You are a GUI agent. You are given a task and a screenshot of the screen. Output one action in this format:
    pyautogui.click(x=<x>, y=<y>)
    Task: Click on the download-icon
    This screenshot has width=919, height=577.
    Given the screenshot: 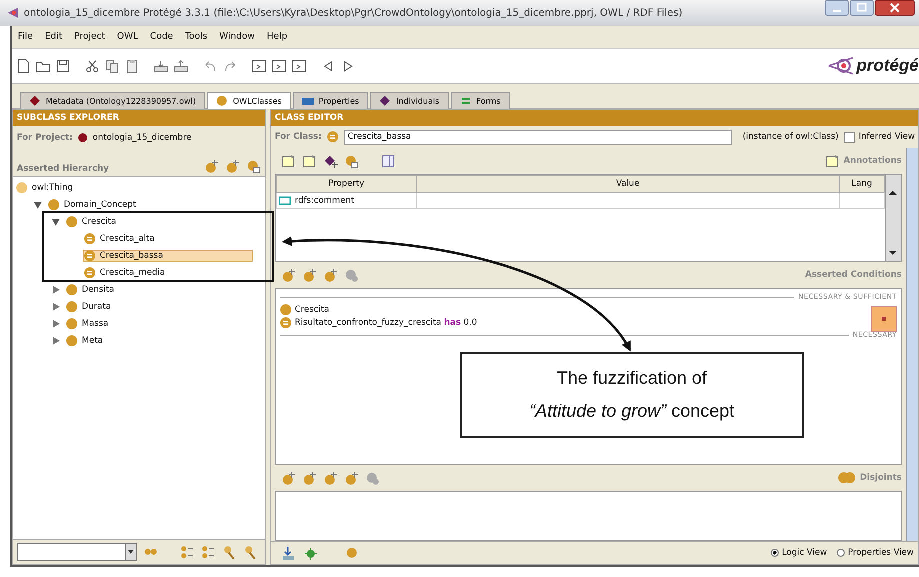 What is the action you would take?
    pyautogui.click(x=288, y=553)
    